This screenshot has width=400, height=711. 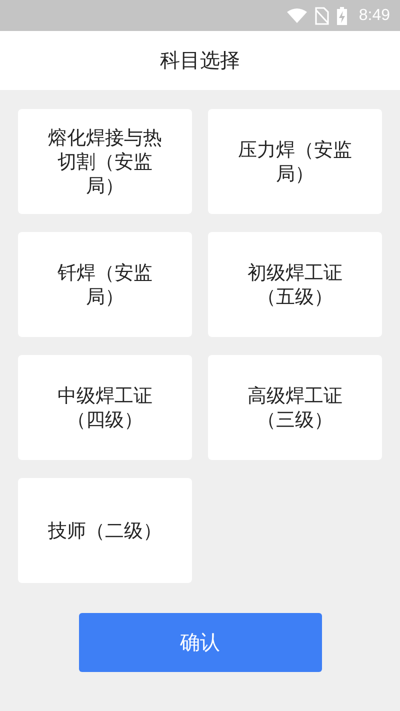 What do you see at coordinates (105, 161) in the screenshot?
I see `subject-card: 熔化焊接与热切割（安监局）` at bounding box center [105, 161].